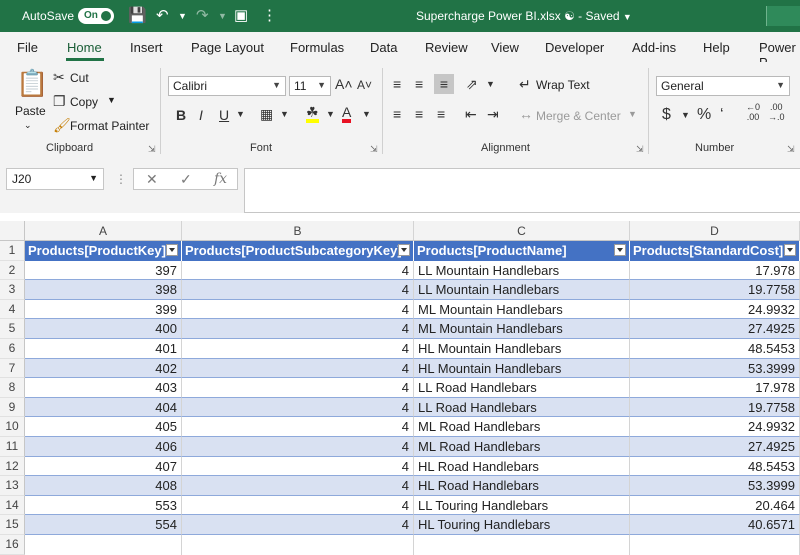  I want to click on save-icon: 💾, so click(137, 16).